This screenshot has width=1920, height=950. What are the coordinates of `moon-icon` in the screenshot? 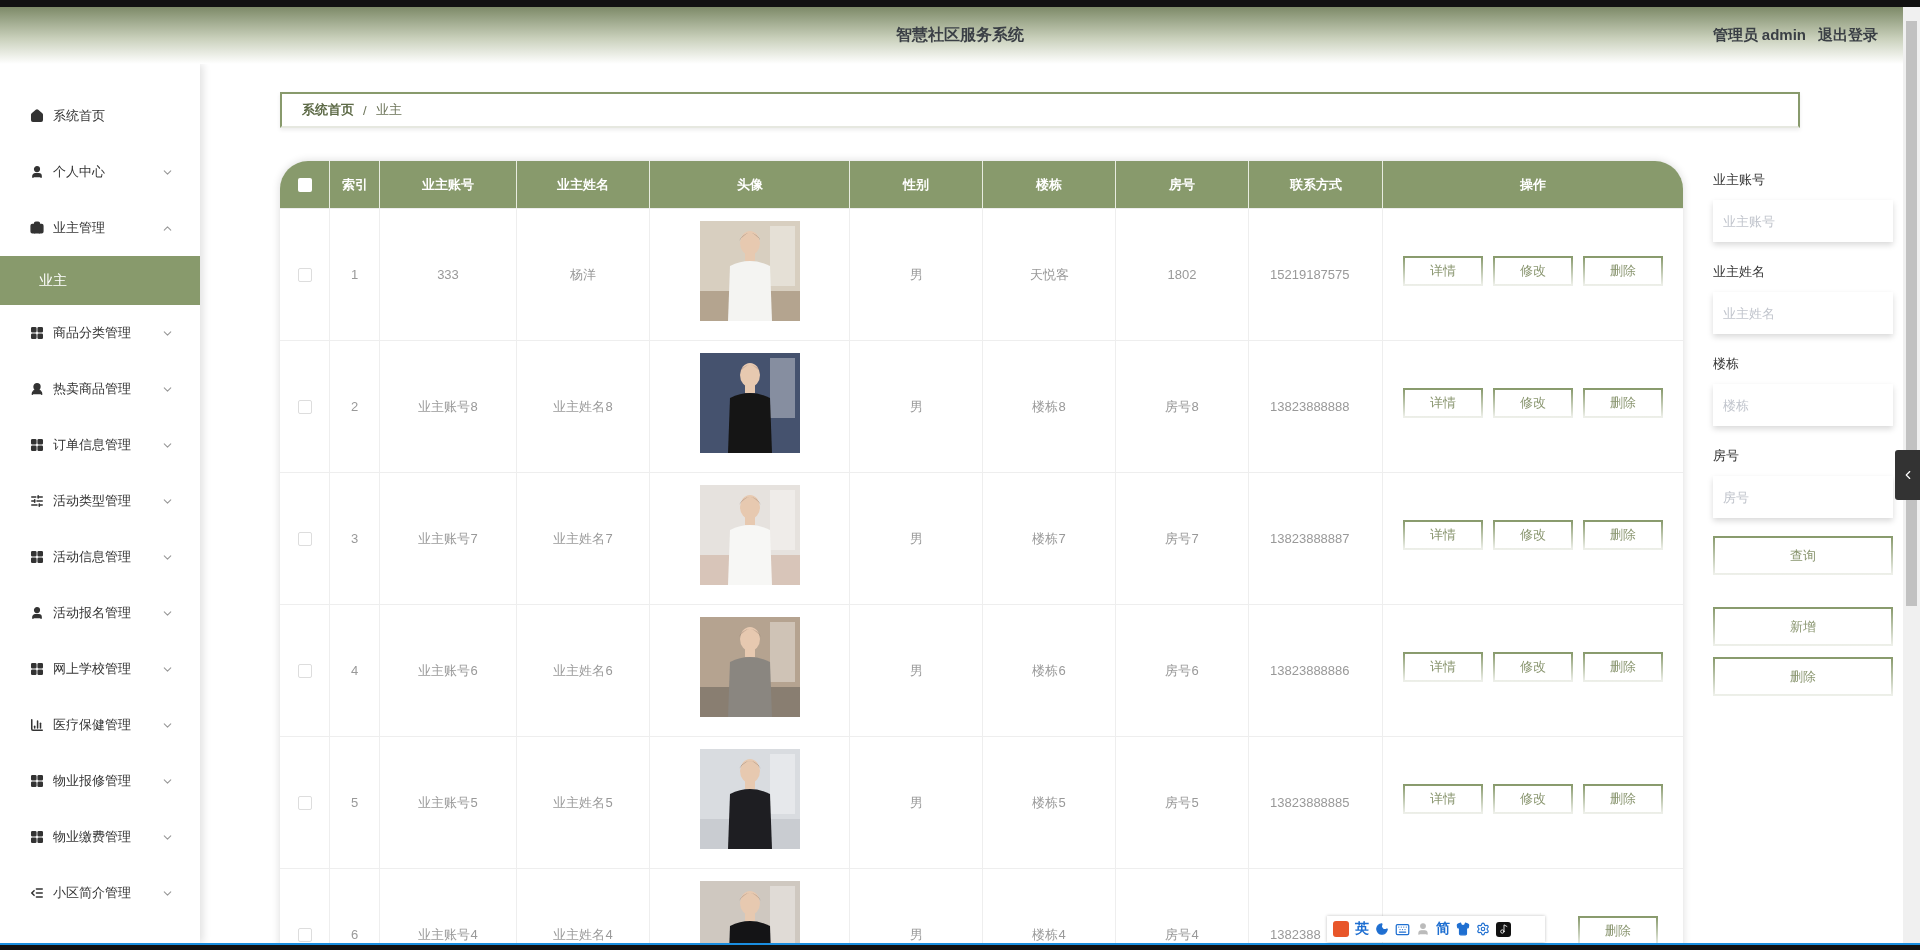 It's located at (1382, 929).